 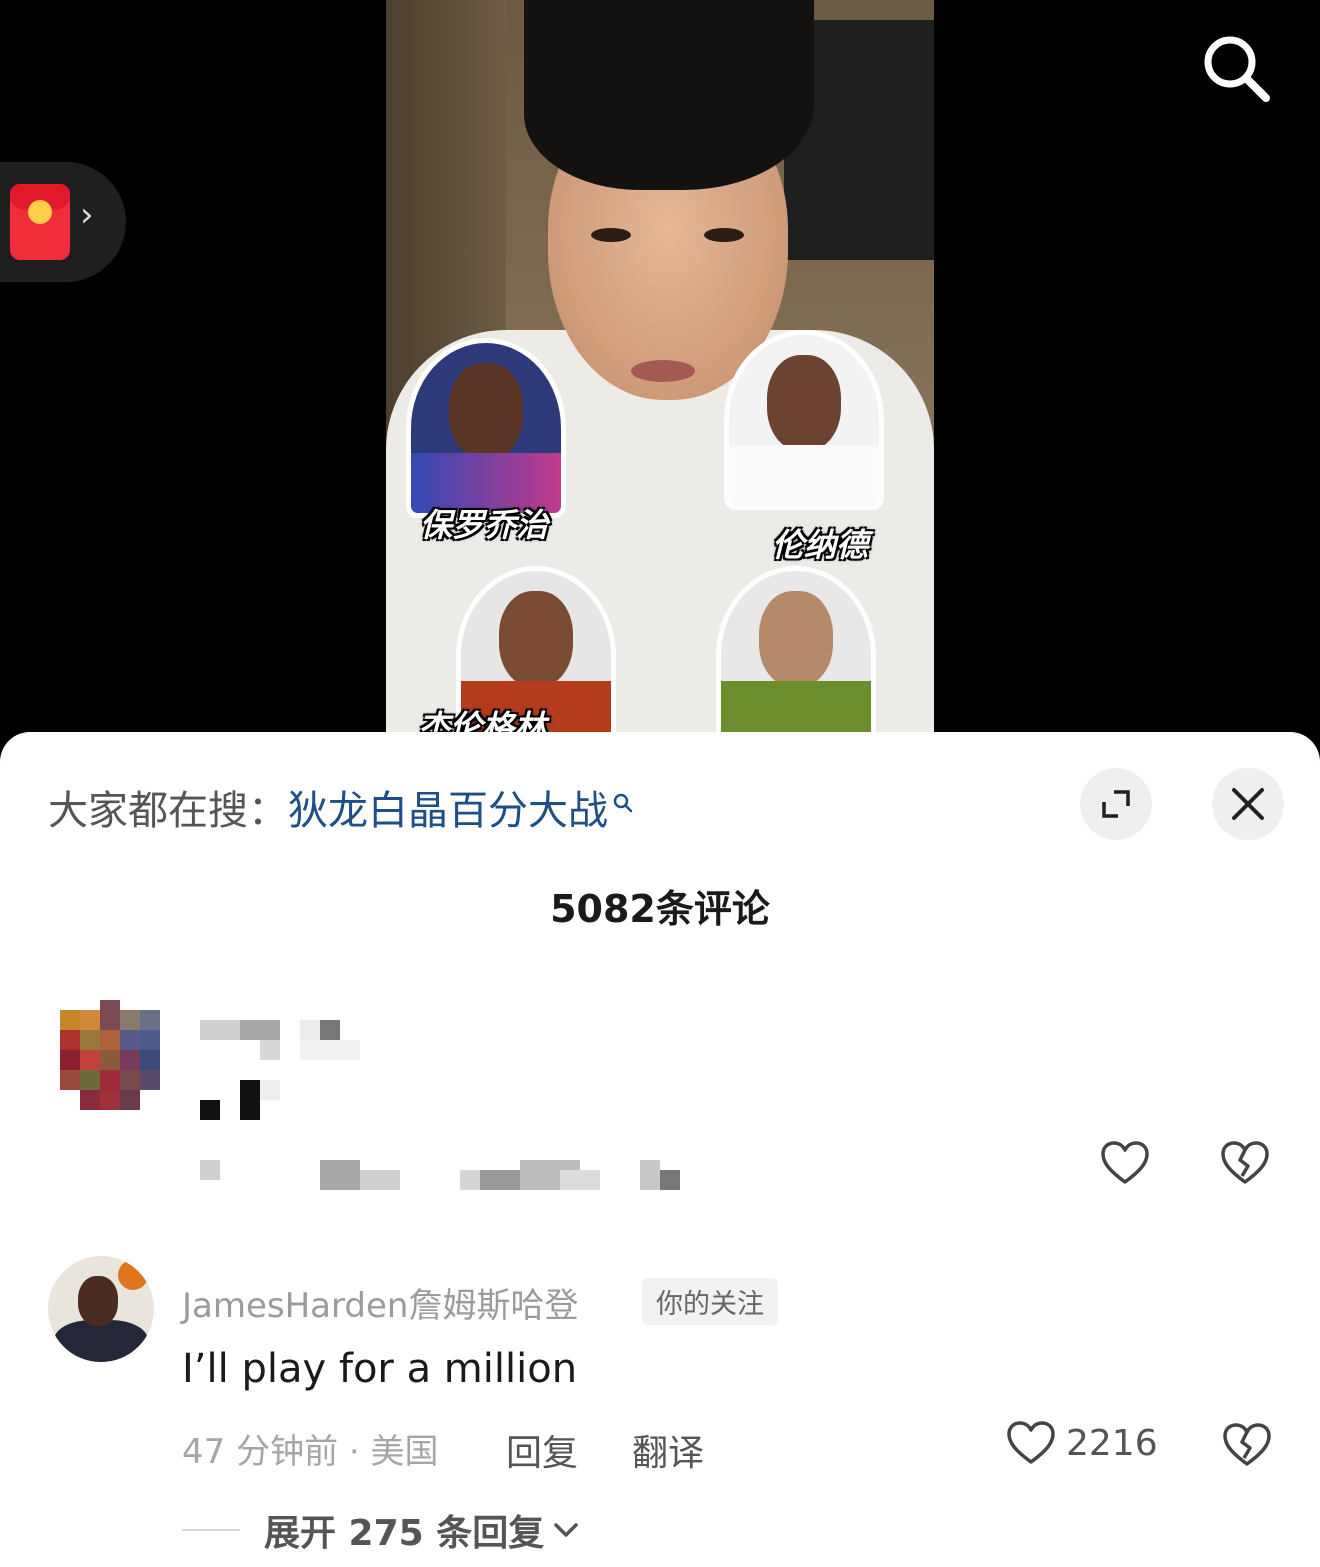 I want to click on red-packet-button: ›, so click(x=63, y=222).